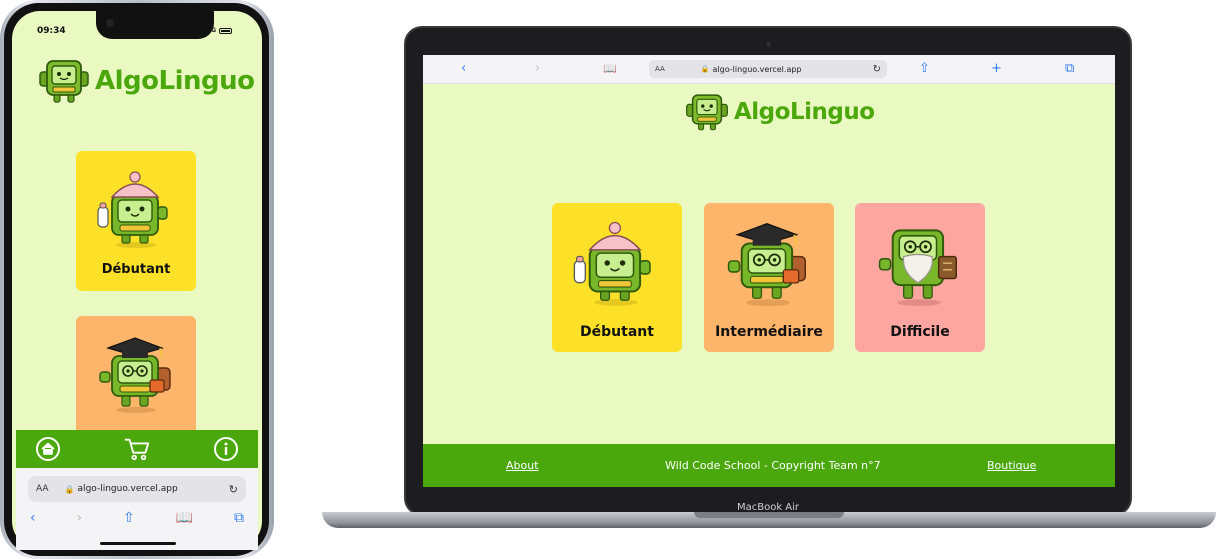  I want to click on level-label: Intermédiaire, so click(769, 332).